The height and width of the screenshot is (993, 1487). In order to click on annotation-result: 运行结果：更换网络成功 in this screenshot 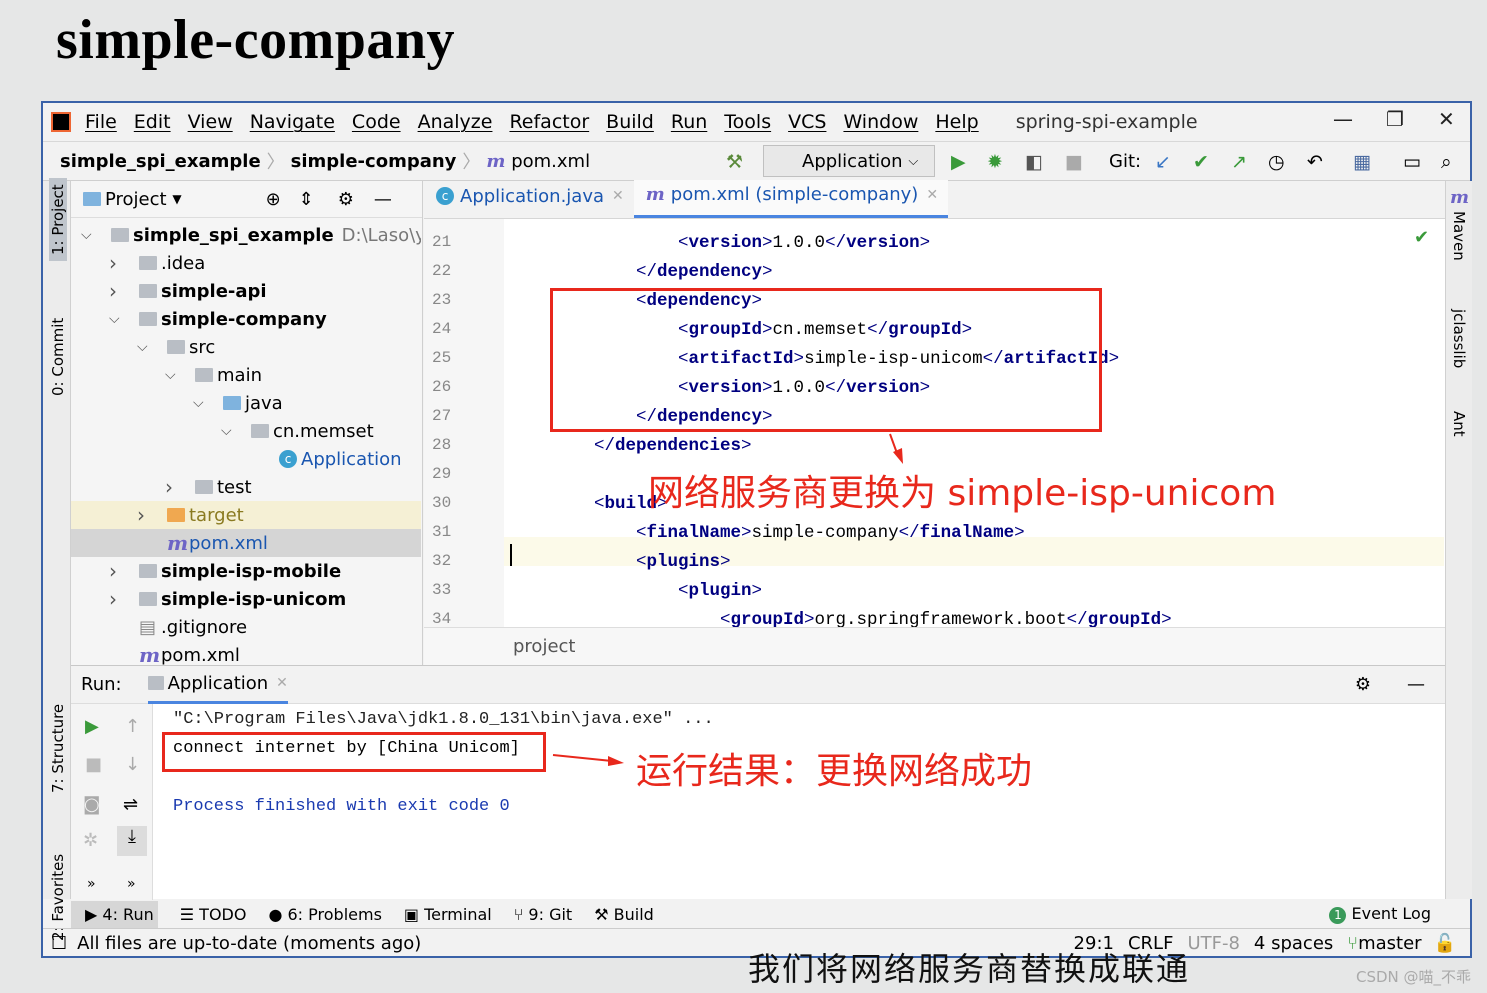, I will do `click(834, 771)`.